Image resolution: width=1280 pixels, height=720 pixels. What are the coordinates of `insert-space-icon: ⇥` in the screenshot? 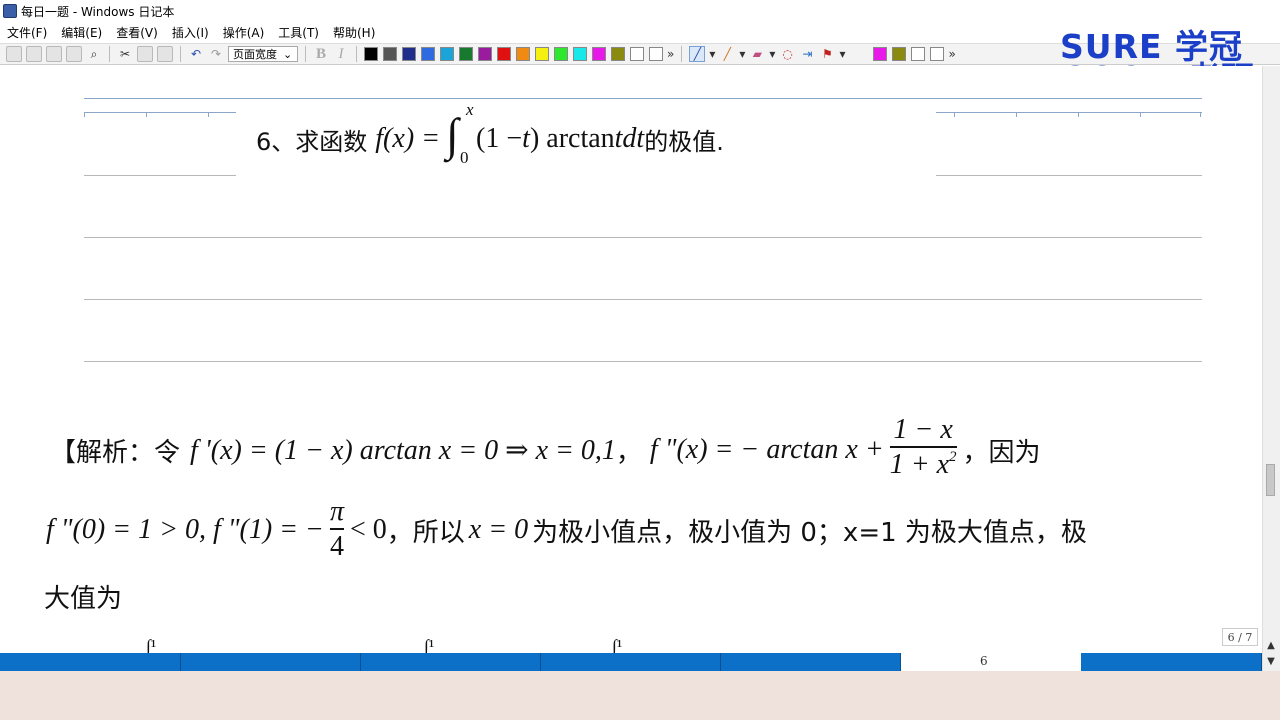 It's located at (807, 54).